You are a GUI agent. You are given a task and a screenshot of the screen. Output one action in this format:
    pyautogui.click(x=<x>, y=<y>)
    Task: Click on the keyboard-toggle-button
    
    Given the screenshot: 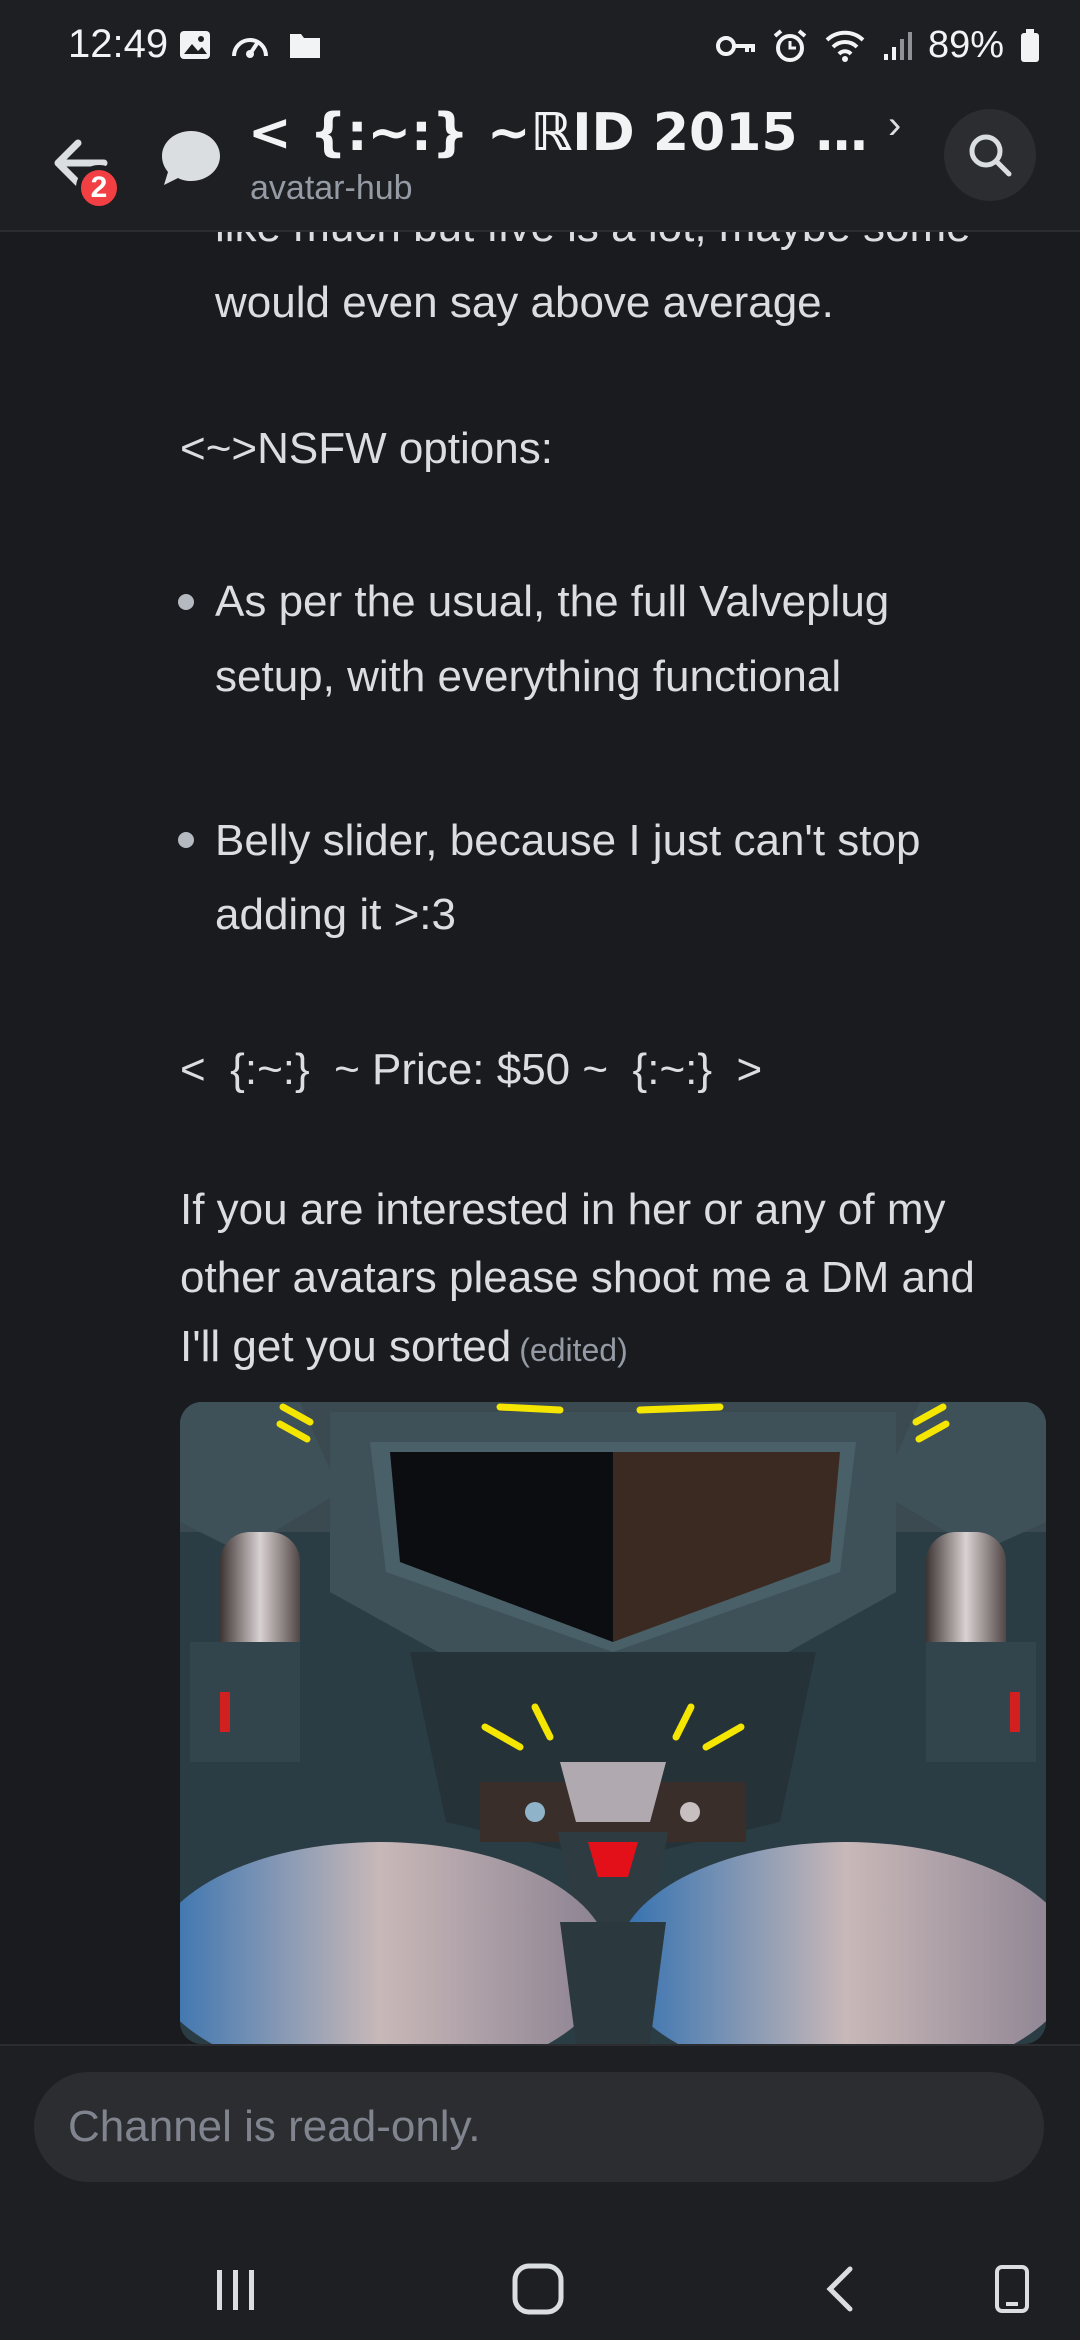 What is the action you would take?
    pyautogui.click(x=1012, y=2289)
    